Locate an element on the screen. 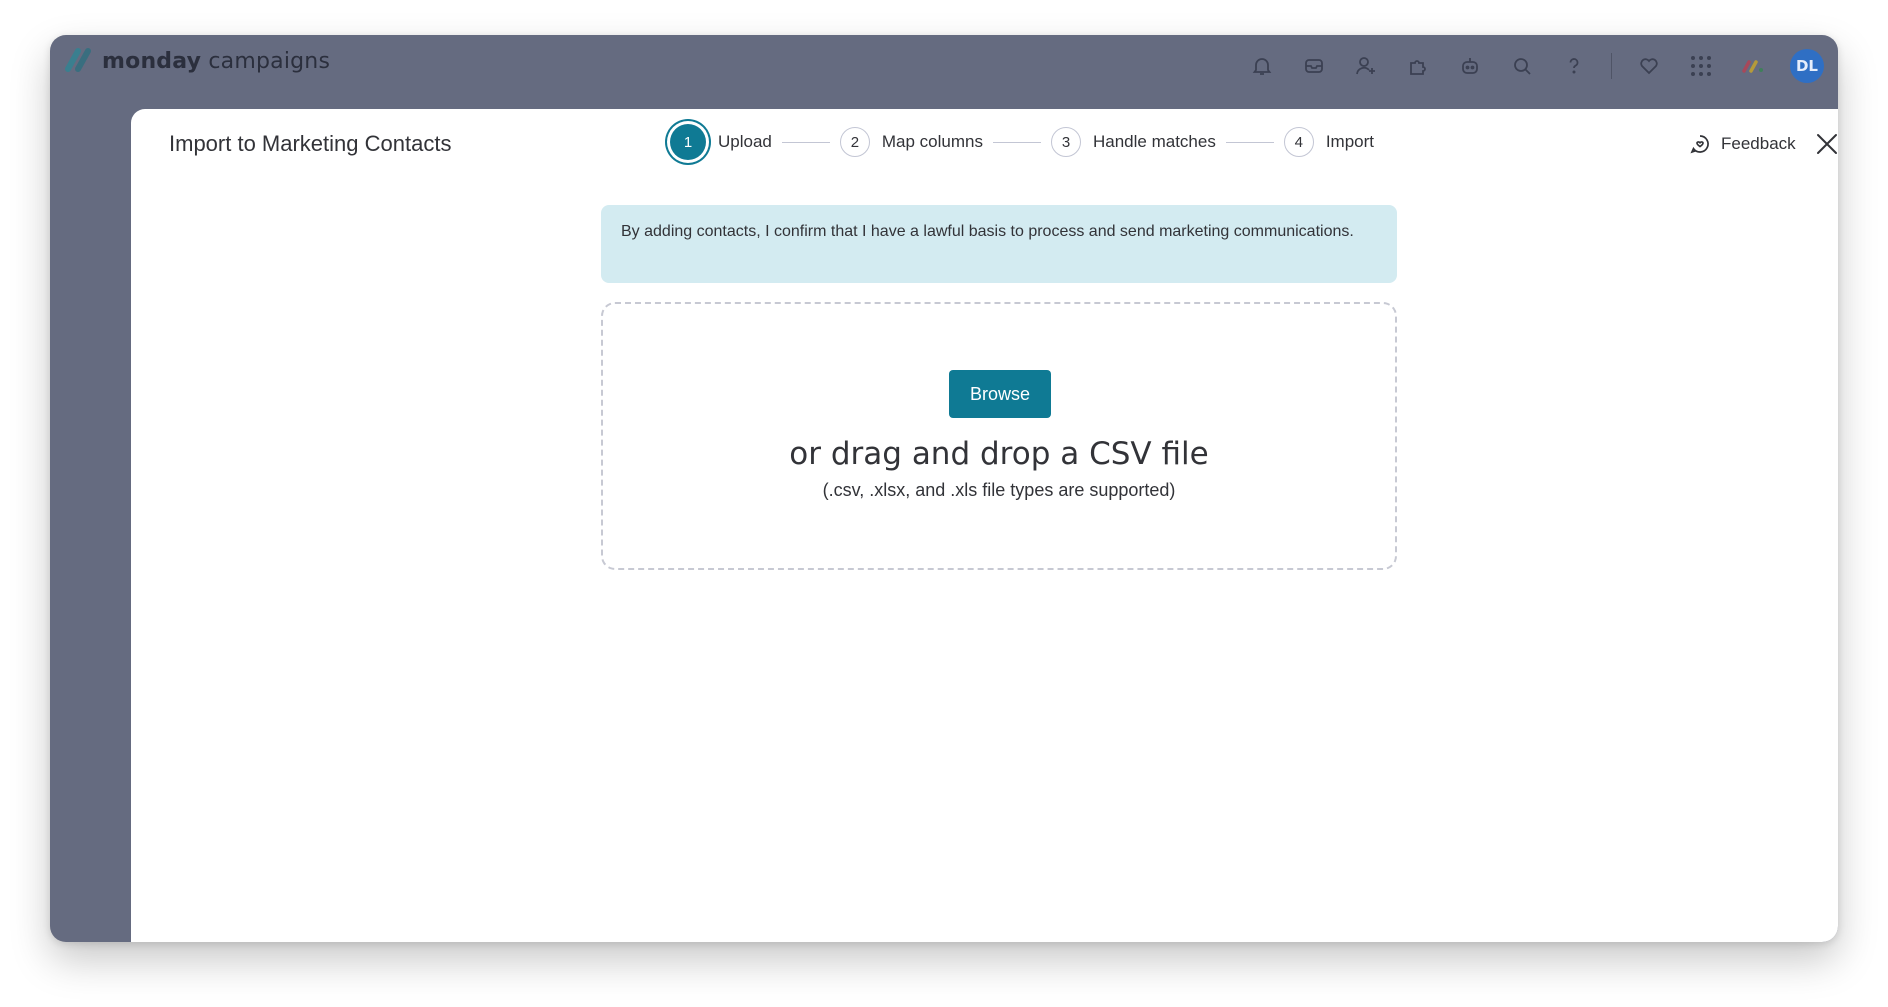  step-handle-matches: 3 Handle matches is located at coordinates (1133, 142).